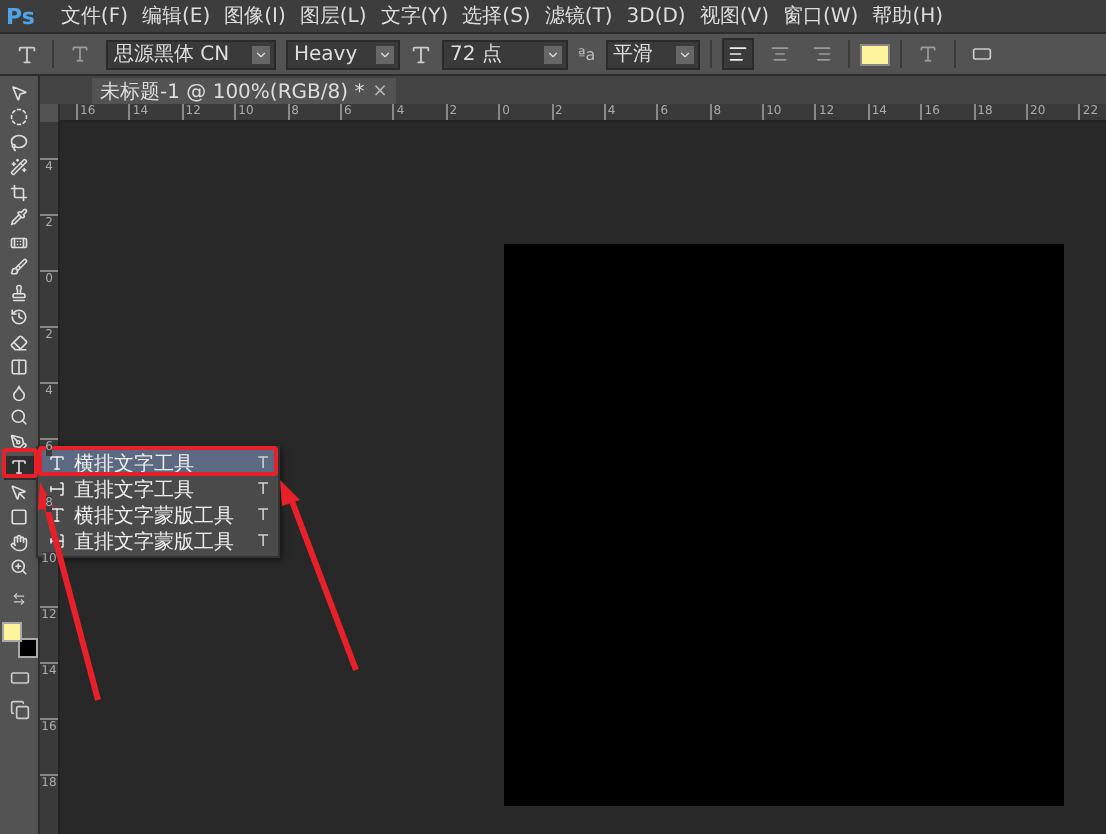 Image resolution: width=1106 pixels, height=834 pixels. Describe the element at coordinates (154, 516) in the screenshot. I see `flyout-item-label: 横排文字蒙版工具` at that location.